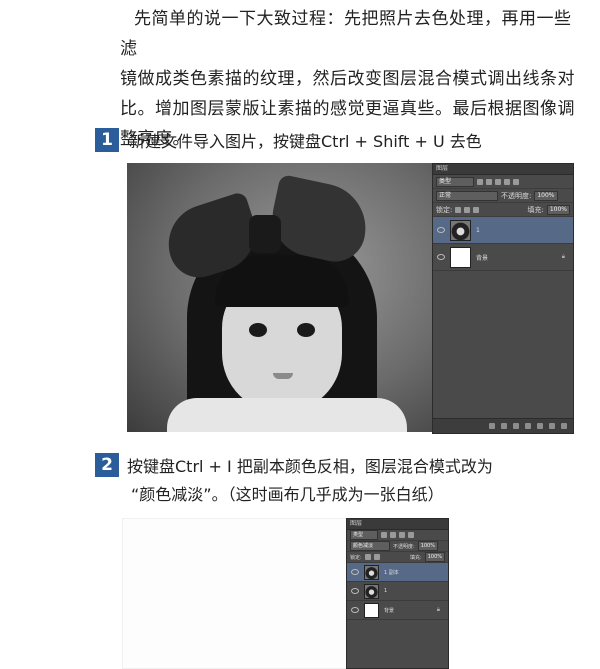 This screenshot has height=669, width=600. I want to click on folder-icon, so click(540, 426).